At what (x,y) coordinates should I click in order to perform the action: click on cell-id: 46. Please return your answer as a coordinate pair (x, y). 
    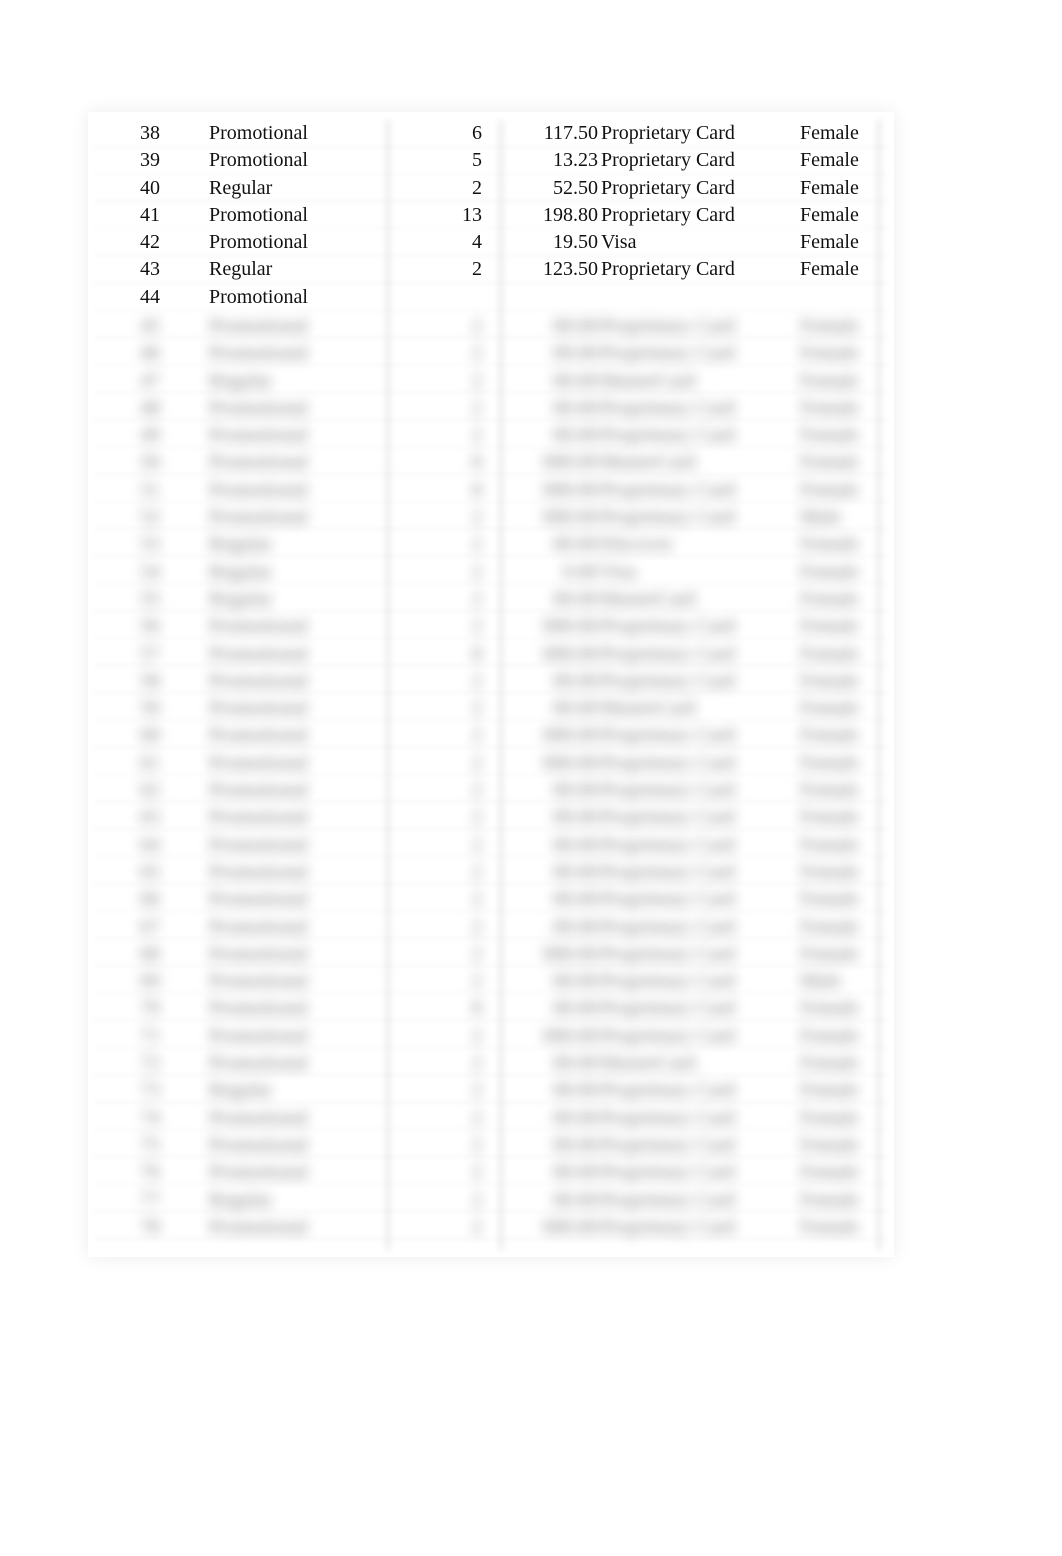
    Looking at the image, I should click on (150, 353).